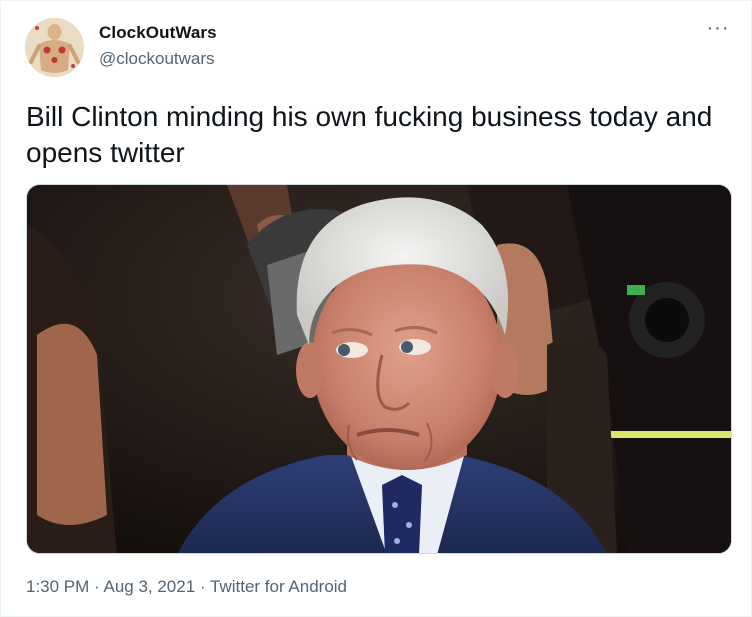  What do you see at coordinates (57, 586) in the screenshot?
I see `tweet-time: 1:30 PM` at bounding box center [57, 586].